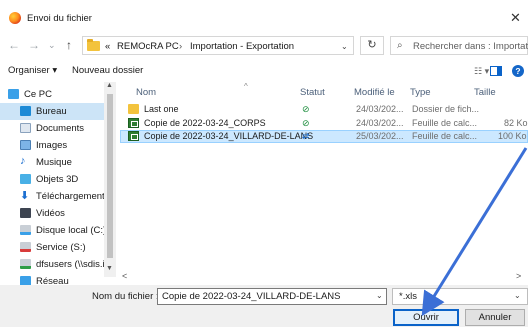 This screenshot has width=528, height=327. Describe the element at coordinates (485, 92) in the screenshot. I see `column-header-size: Taille` at that location.